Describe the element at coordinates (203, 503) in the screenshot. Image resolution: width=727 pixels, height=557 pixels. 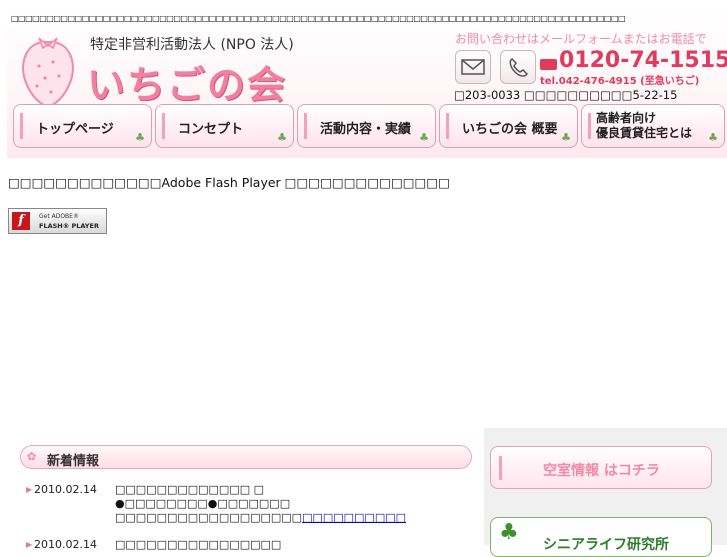
I see `news-entry-line: ●□□□□□□□□●□□□□□□□` at that location.